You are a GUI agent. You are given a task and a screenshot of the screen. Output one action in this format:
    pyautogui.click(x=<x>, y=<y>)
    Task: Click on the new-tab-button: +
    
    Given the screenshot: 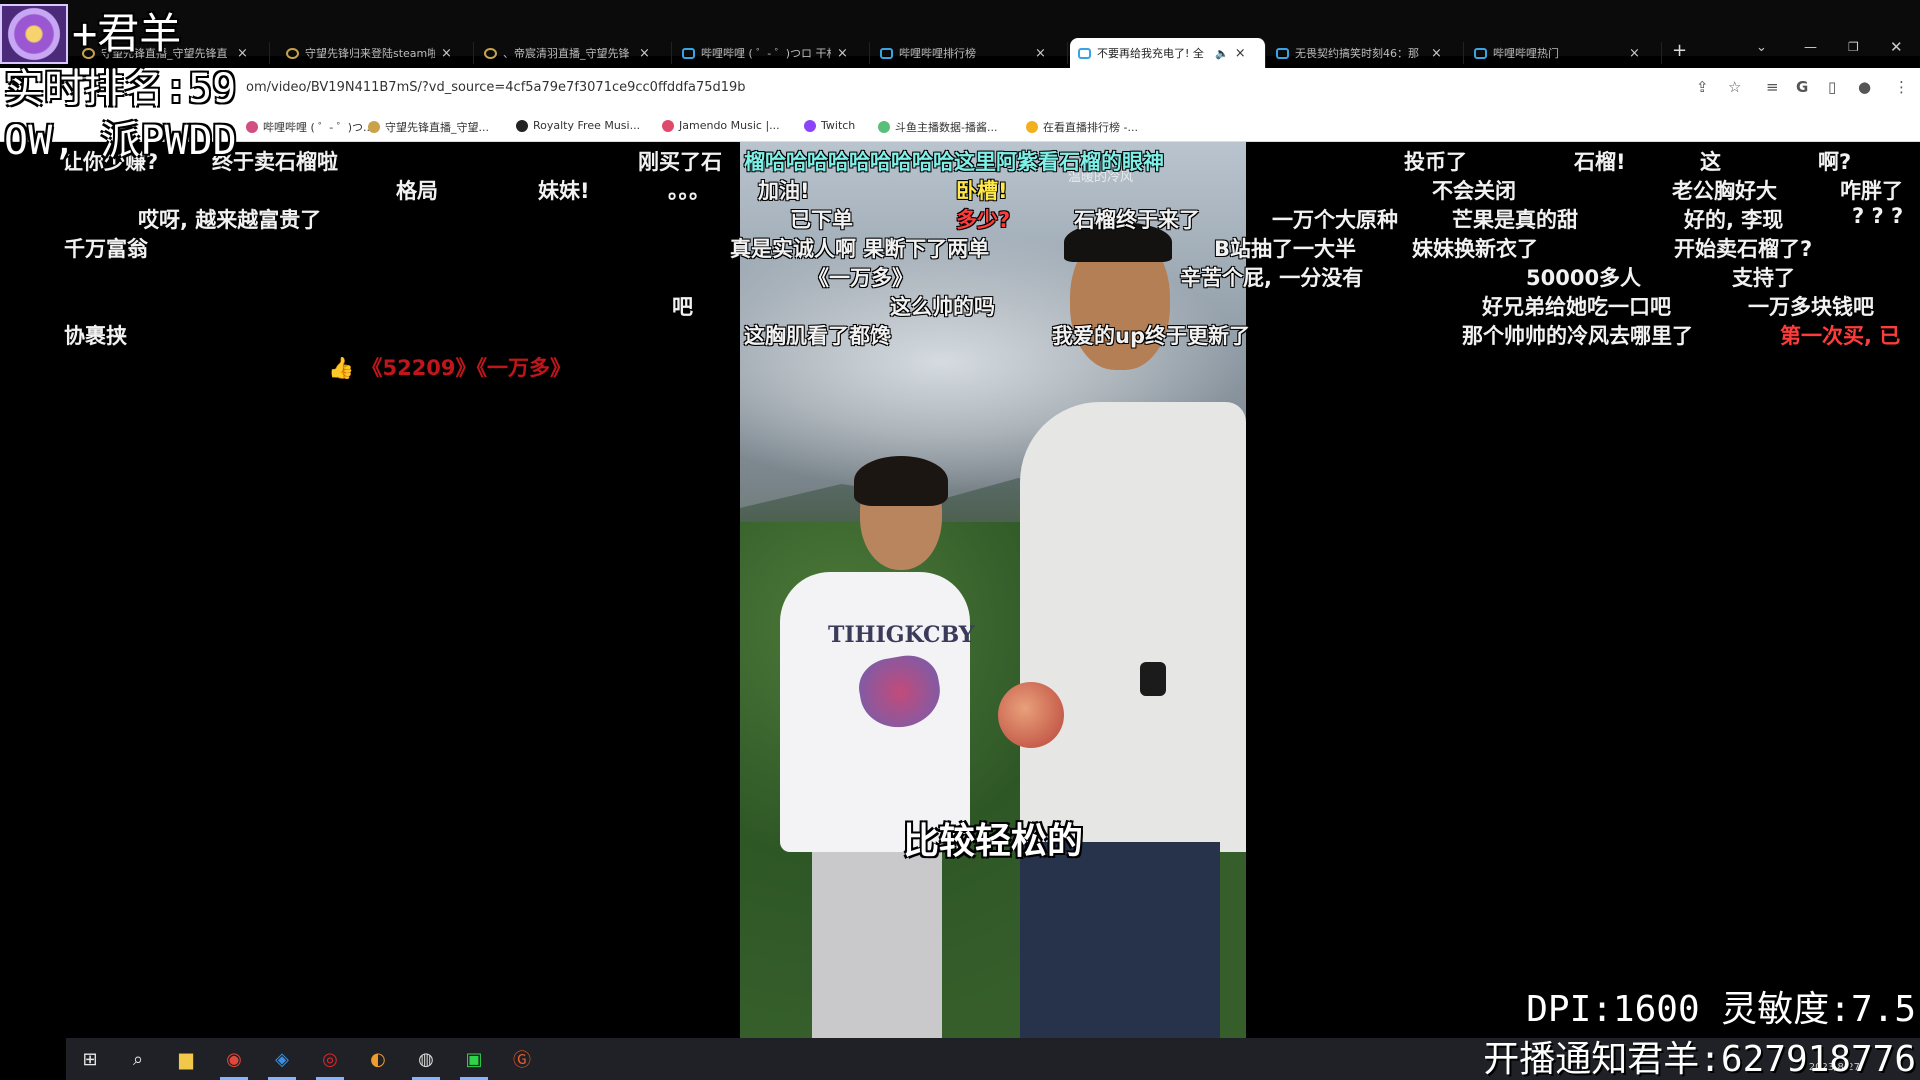 What is the action you would take?
    pyautogui.click(x=1679, y=50)
    